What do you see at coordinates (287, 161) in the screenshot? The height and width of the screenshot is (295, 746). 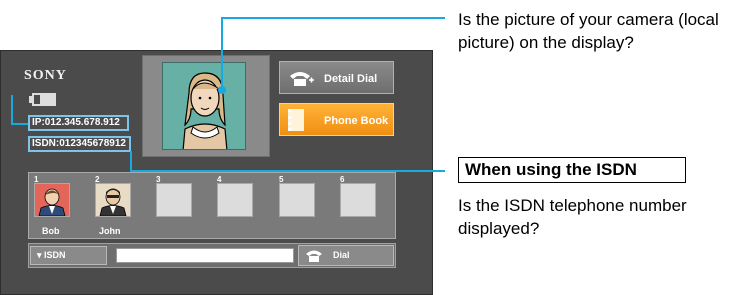 I see `isdn-callout-line` at bounding box center [287, 161].